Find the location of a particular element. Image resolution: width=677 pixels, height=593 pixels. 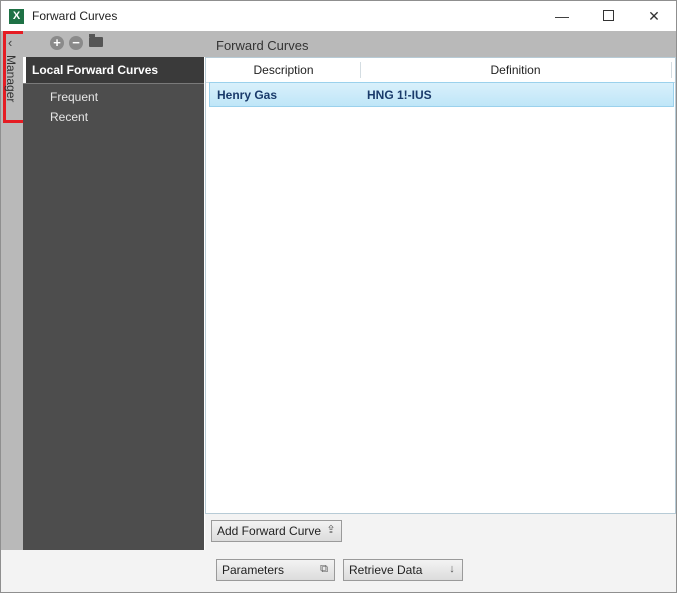

export-icon: ⇪ is located at coordinates (331, 530).